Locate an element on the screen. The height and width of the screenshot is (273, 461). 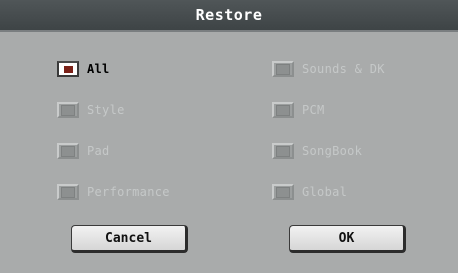
title-divider is located at coordinates (229, 31).